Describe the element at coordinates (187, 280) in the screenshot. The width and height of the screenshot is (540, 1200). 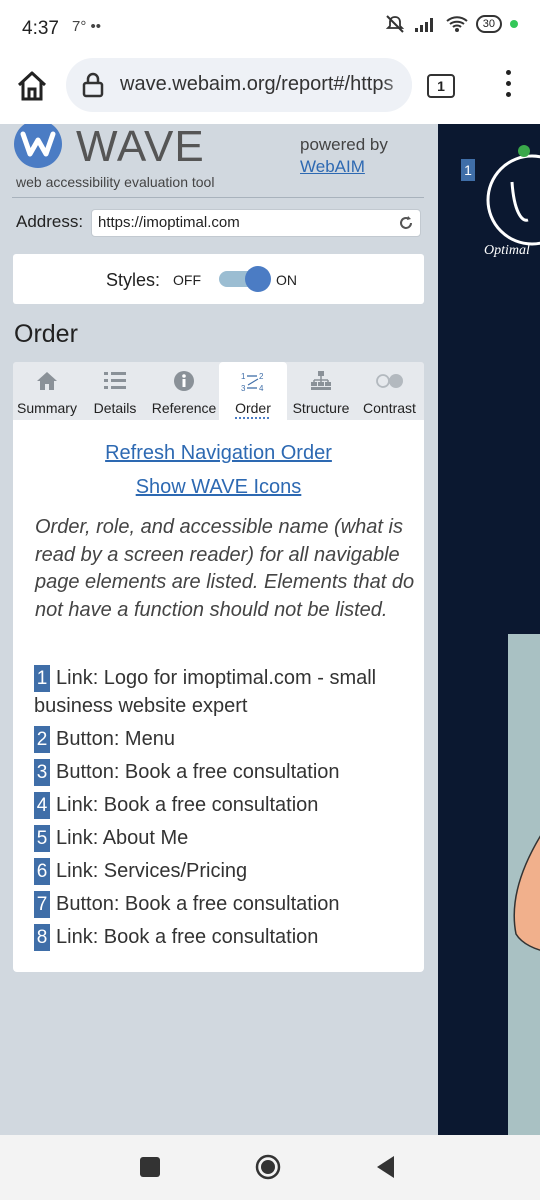
I see `styles-off-label: OFF` at that location.